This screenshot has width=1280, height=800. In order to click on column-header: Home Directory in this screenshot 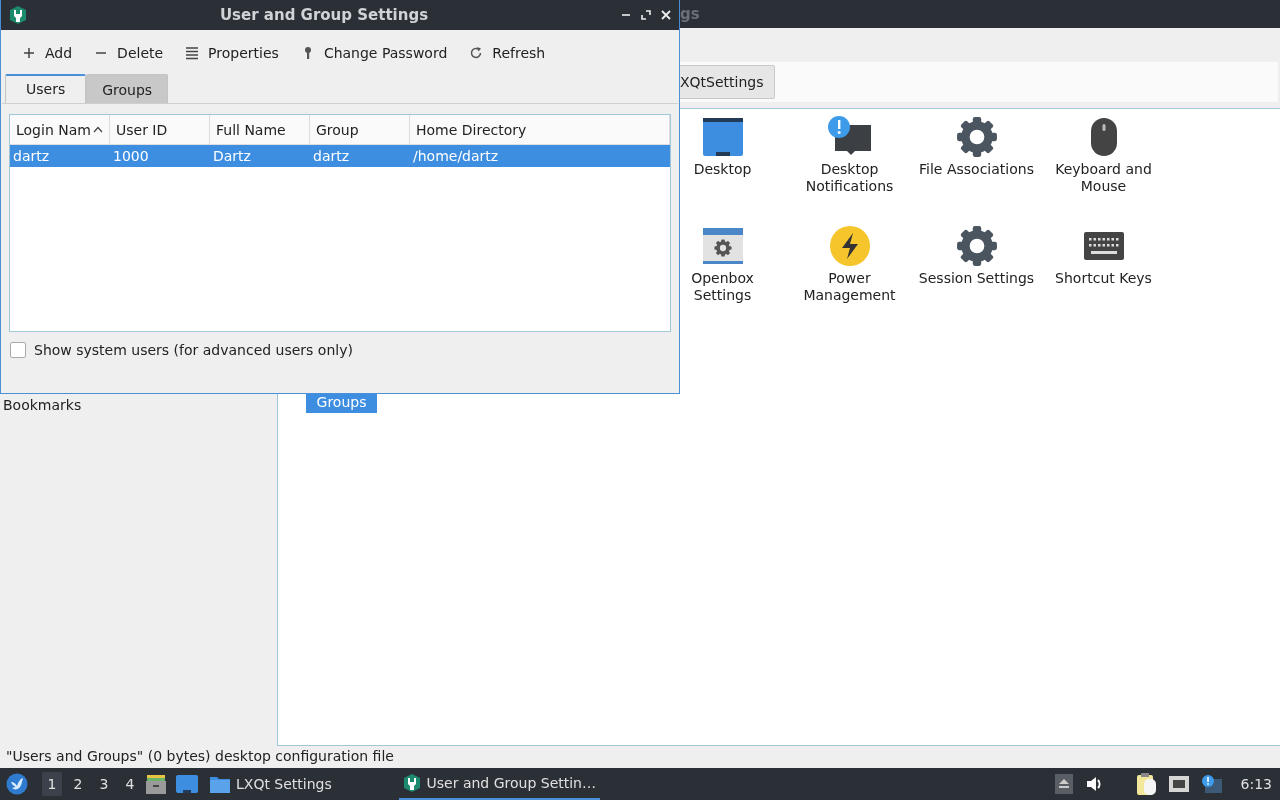, I will do `click(540, 129)`.